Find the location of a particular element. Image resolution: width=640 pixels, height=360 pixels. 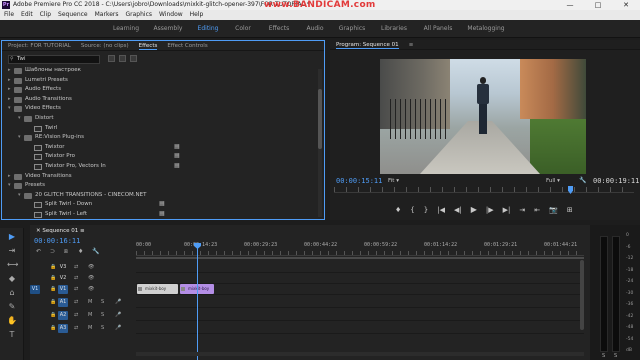

work-area-bar is located at coordinates (360, 258).